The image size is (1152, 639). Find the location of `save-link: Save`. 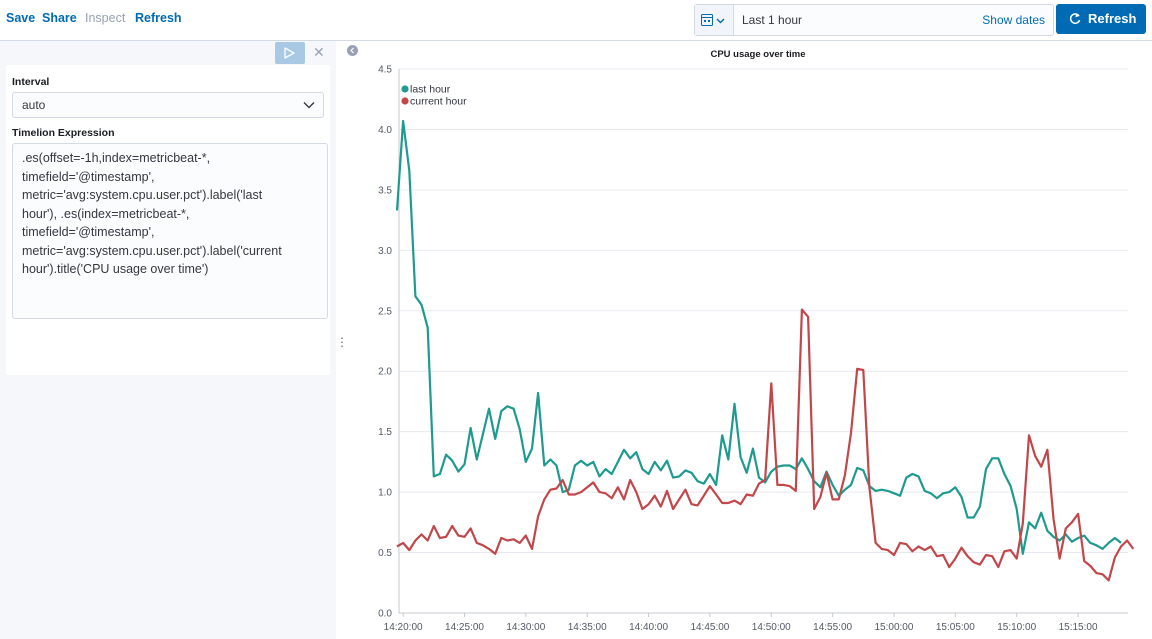

save-link: Save is located at coordinates (20, 18).